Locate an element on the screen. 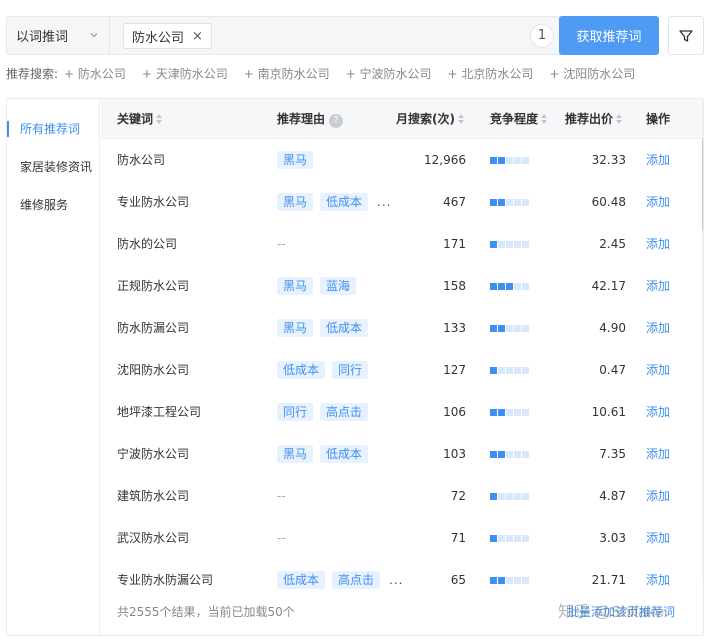  reason-tag: 高点击 is located at coordinates (356, 580).